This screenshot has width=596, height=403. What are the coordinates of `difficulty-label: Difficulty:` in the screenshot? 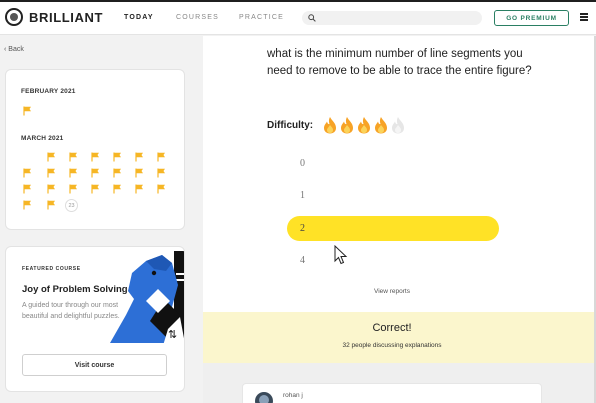 It's located at (290, 125).